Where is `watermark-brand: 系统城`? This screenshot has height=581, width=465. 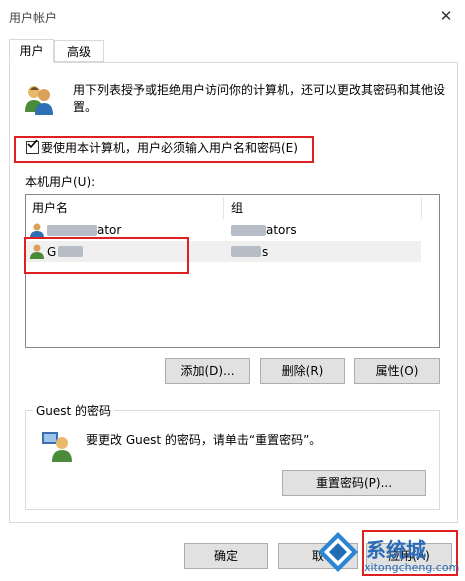
watermark-brand: 系统城 is located at coordinates (396, 550).